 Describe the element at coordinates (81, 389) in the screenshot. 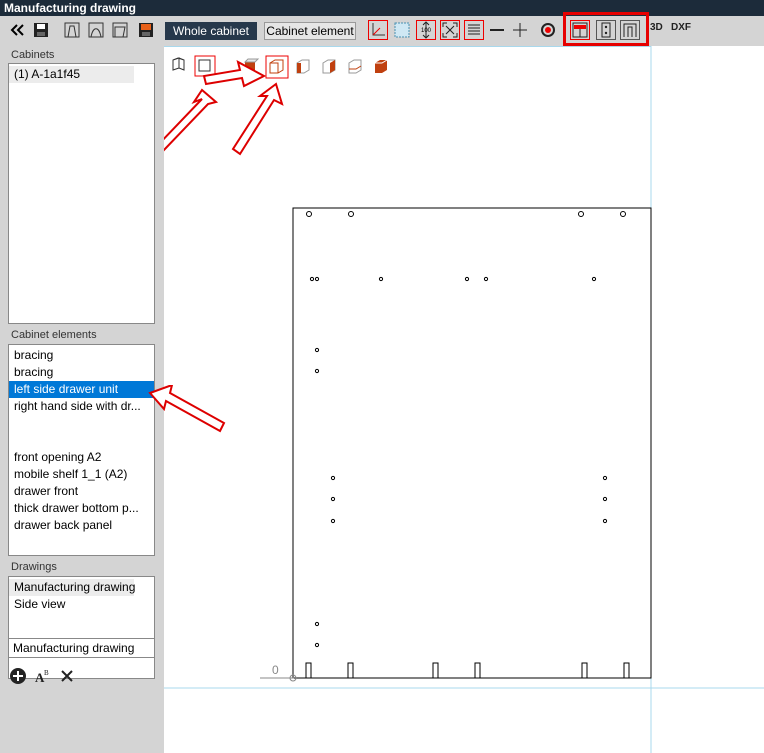

I see `list-item: left side drawer unit` at that location.